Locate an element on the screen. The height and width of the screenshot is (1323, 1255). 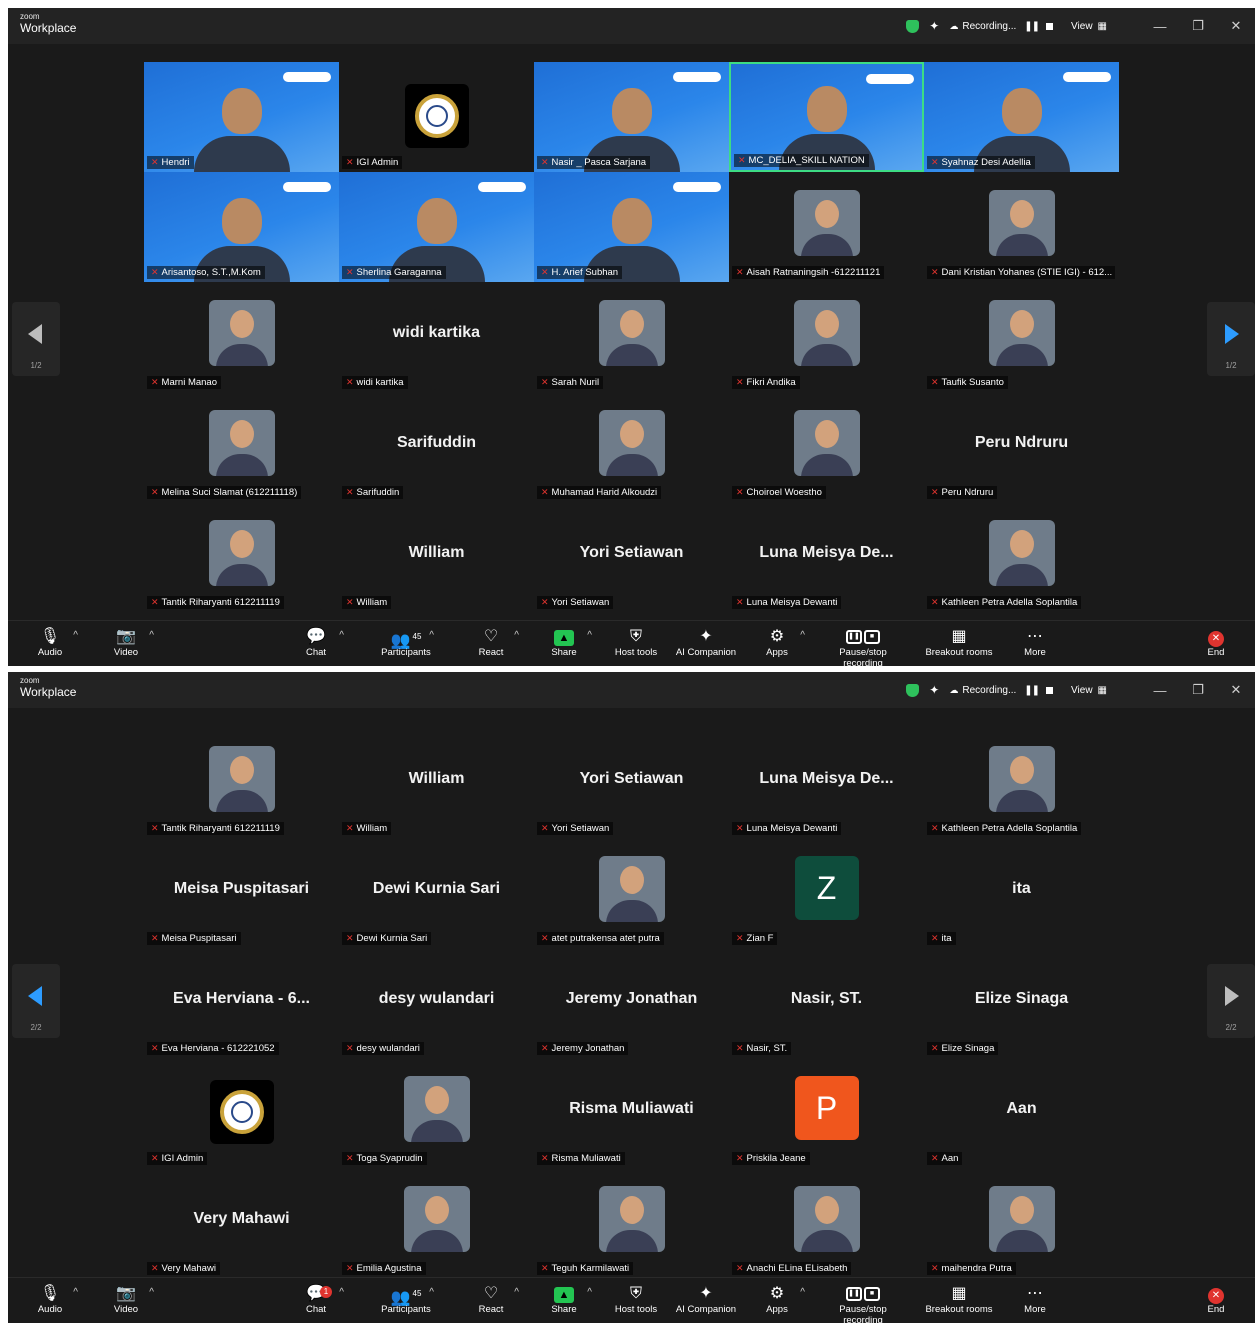
next-page-button: 2/2 is located at coordinates (1231, 1001).